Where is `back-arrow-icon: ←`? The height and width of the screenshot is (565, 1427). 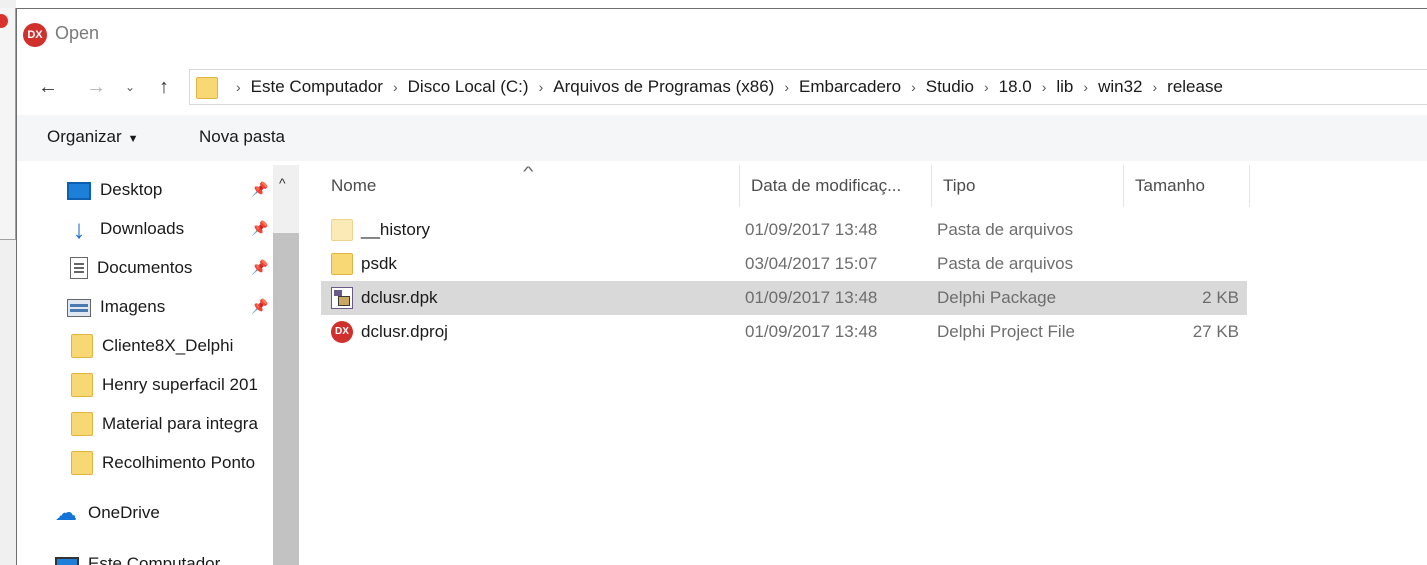 back-arrow-icon: ← is located at coordinates (48, 87).